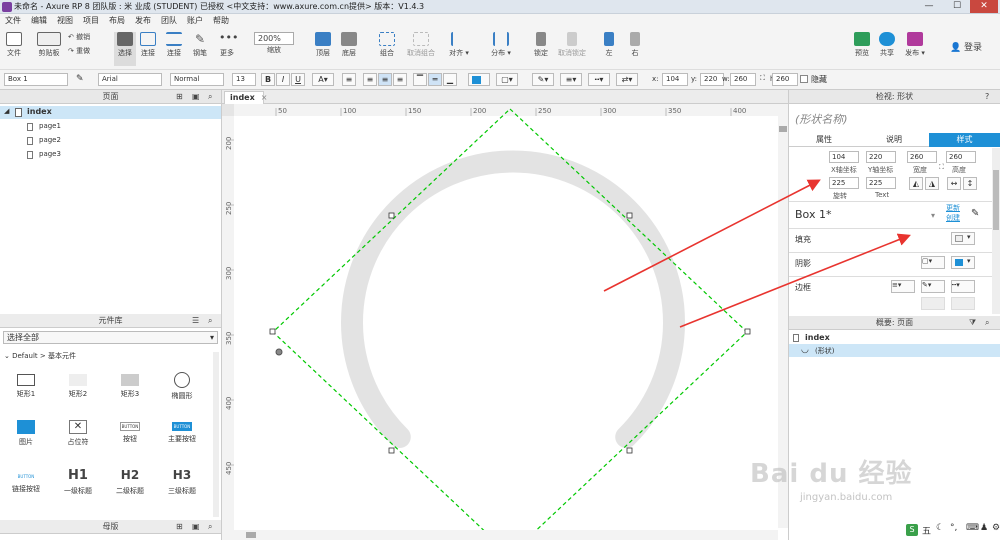 The height and width of the screenshot is (540, 1000). I want to click on keyboard-icon: ⌨, so click(972, 528).